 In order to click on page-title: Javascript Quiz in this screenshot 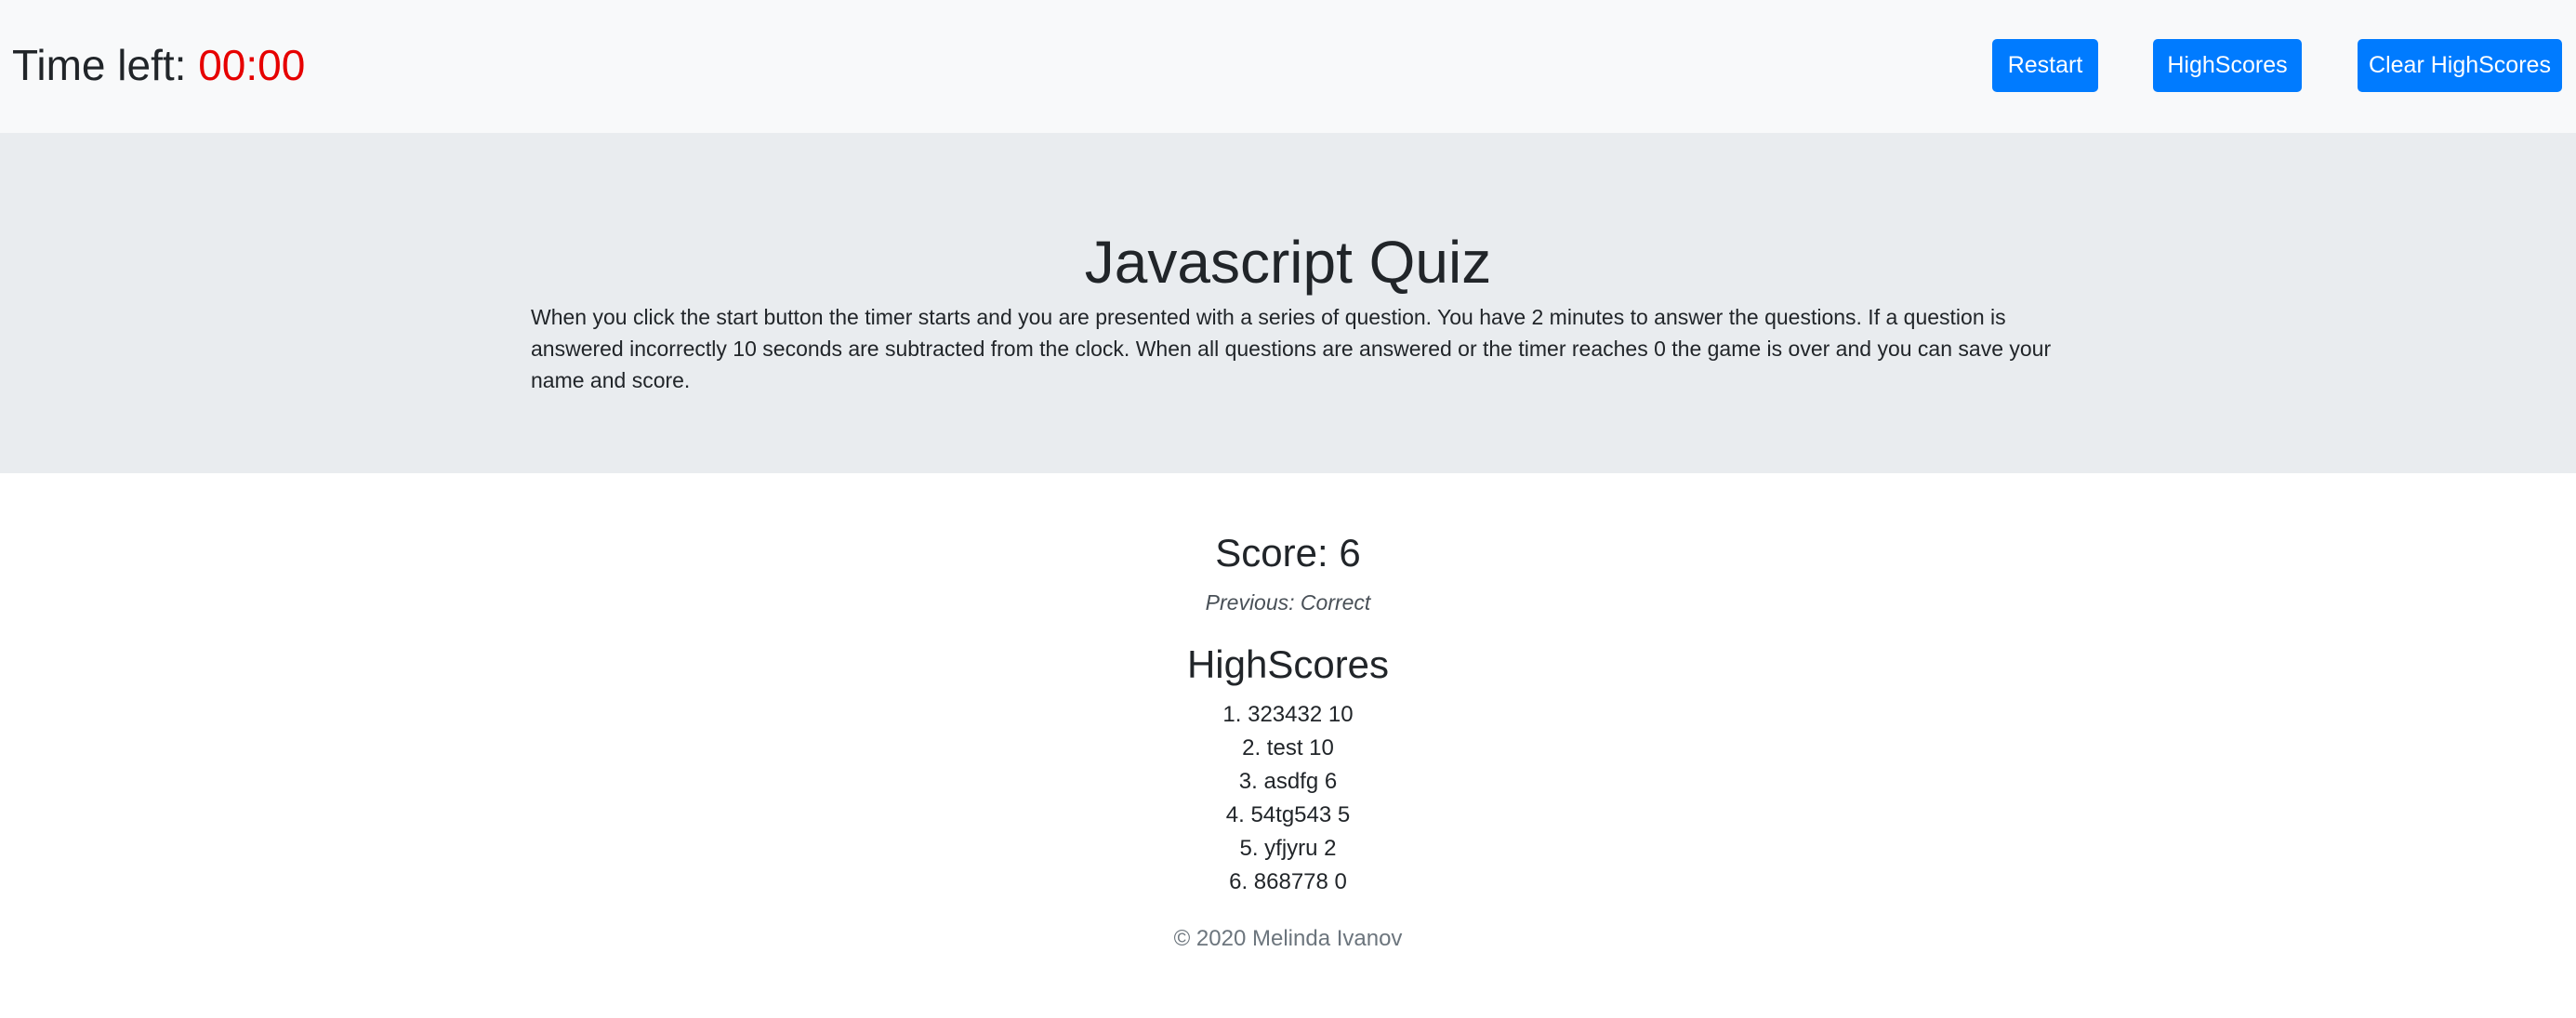, I will do `click(1288, 262)`.